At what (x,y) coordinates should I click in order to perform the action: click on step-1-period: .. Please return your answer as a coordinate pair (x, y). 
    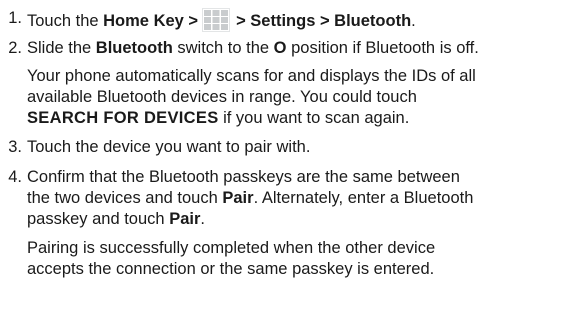
    Looking at the image, I should click on (413, 21).